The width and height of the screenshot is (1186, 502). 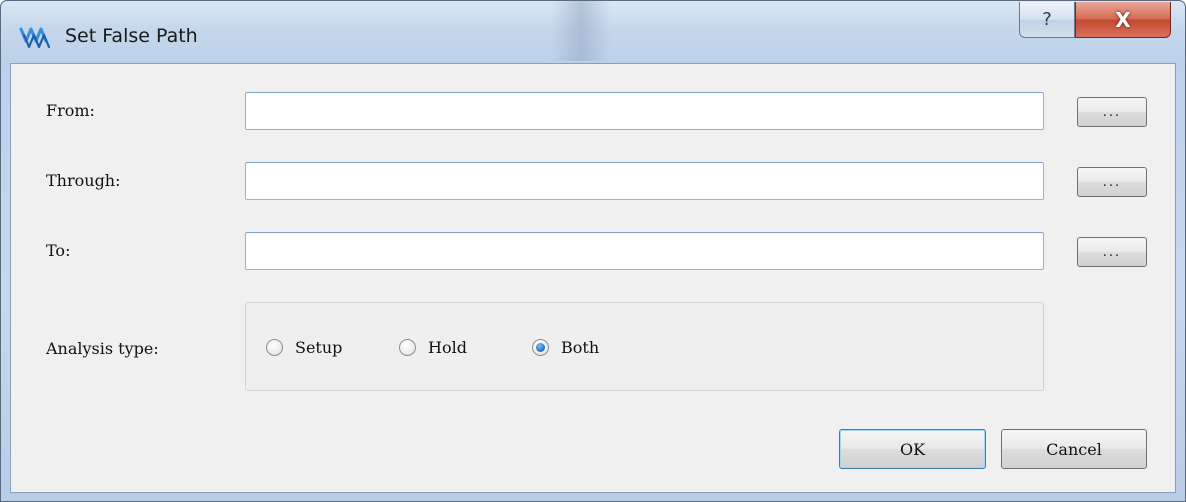 I want to click on title-bar-glare, so click(x=581, y=31).